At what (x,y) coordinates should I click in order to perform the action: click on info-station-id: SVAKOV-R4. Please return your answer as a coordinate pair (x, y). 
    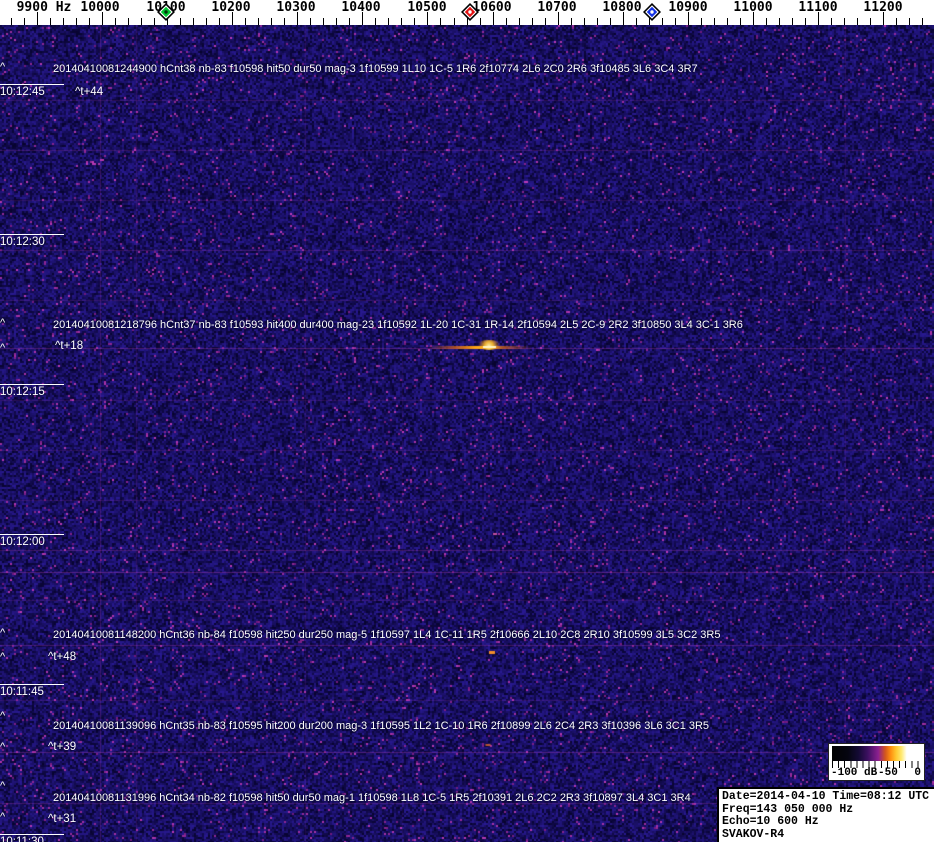
    Looking at the image, I should click on (753, 834).